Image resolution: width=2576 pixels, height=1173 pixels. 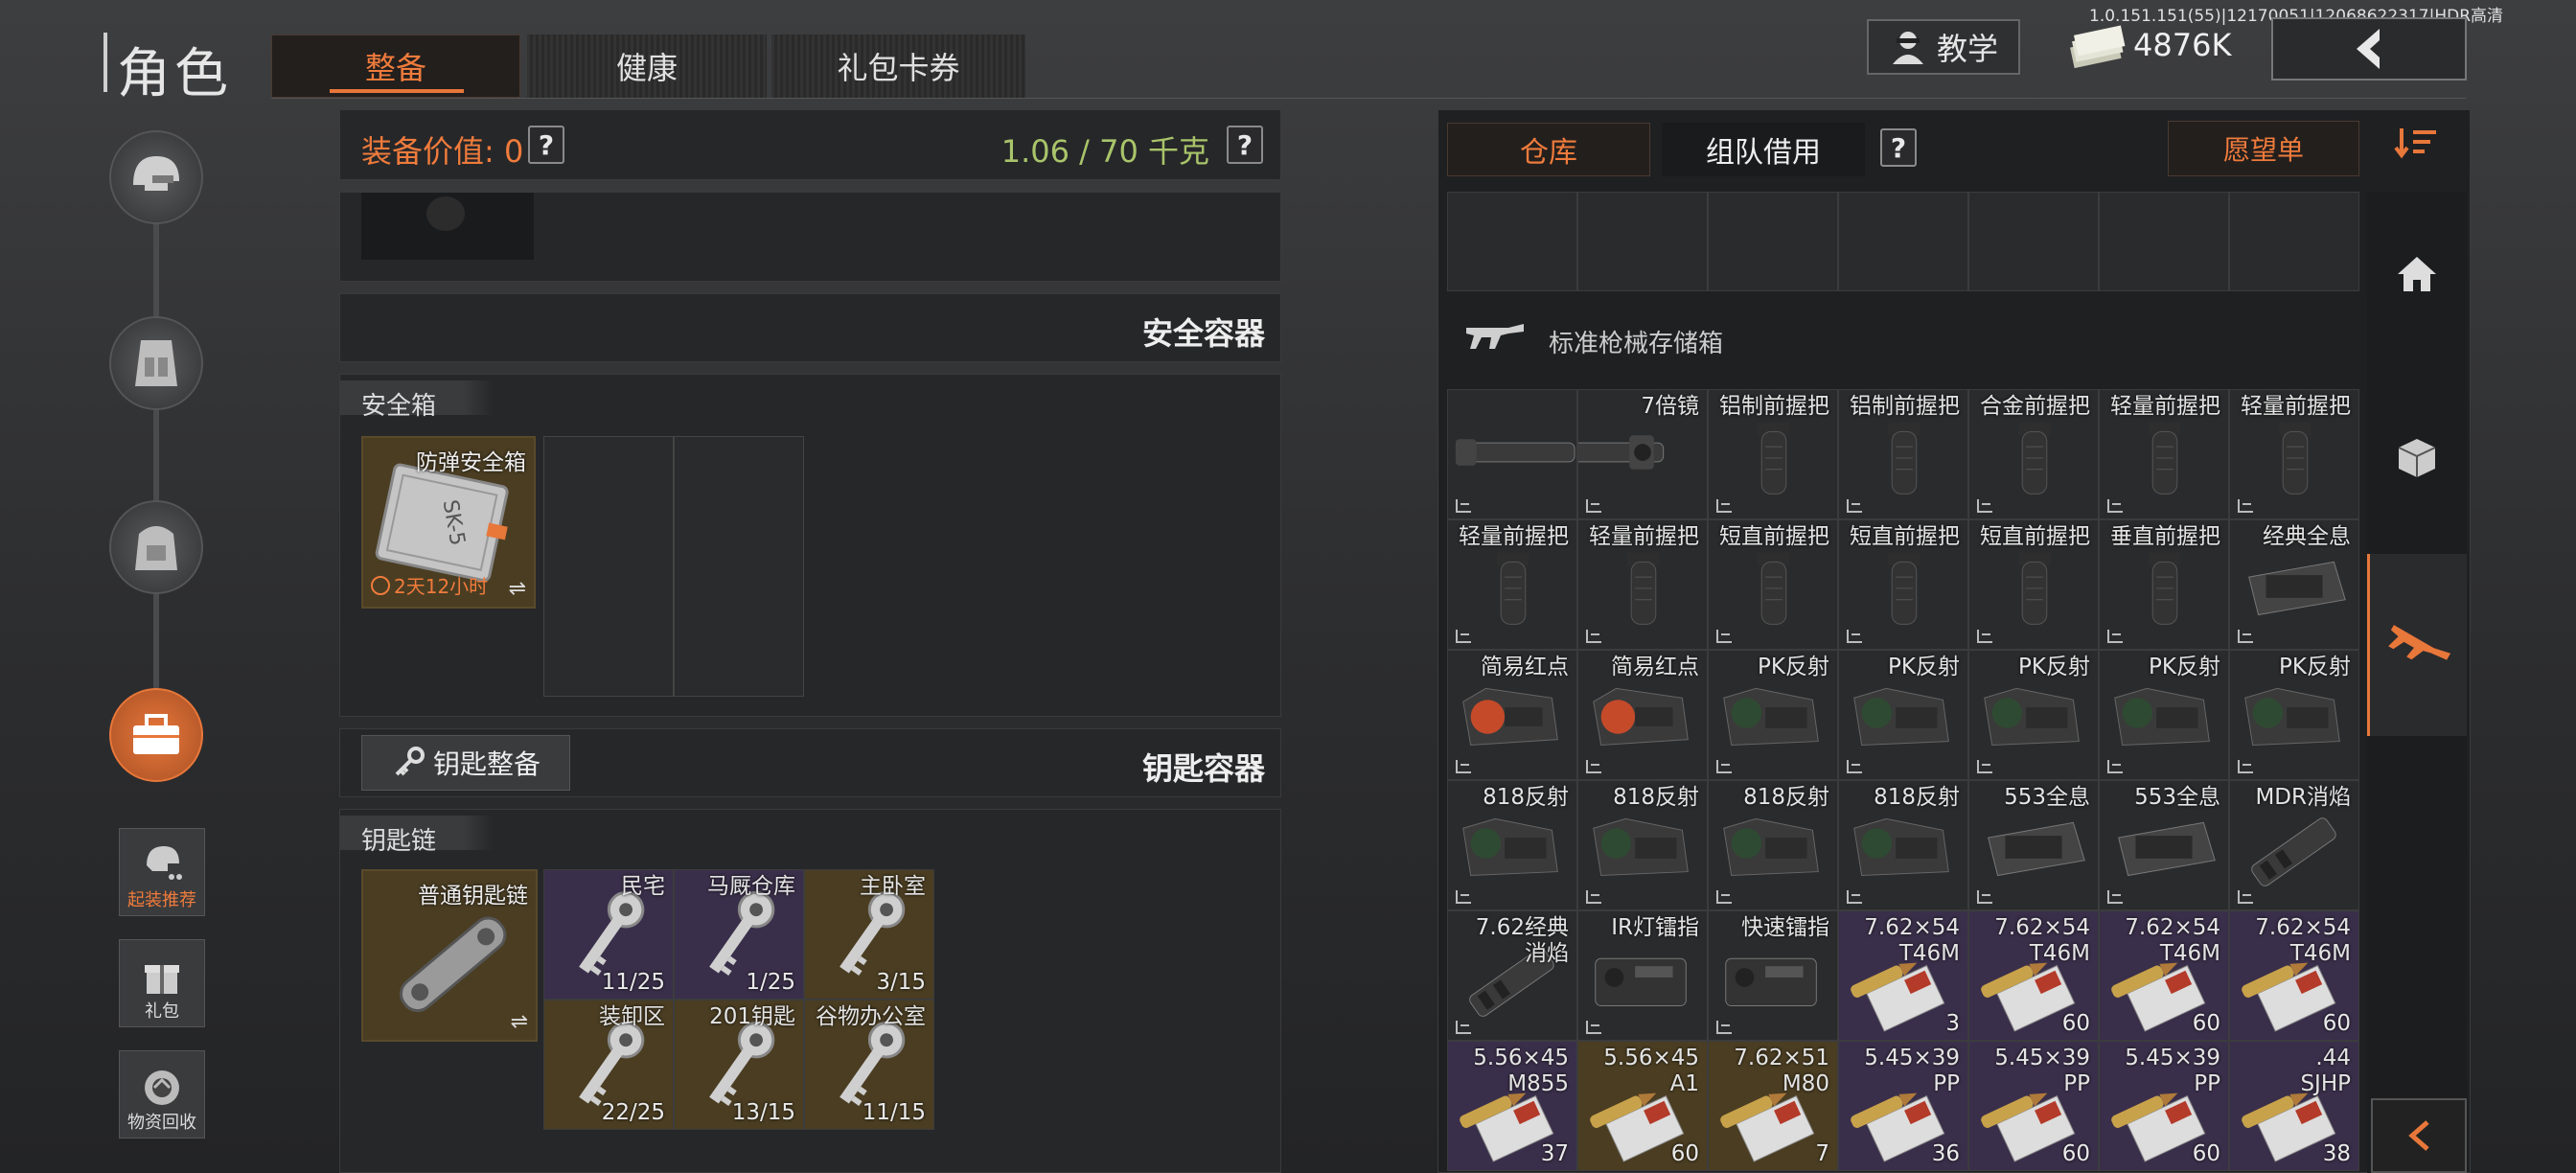 I want to click on warehouse-item: IR灯镭指, so click(x=1642, y=975).